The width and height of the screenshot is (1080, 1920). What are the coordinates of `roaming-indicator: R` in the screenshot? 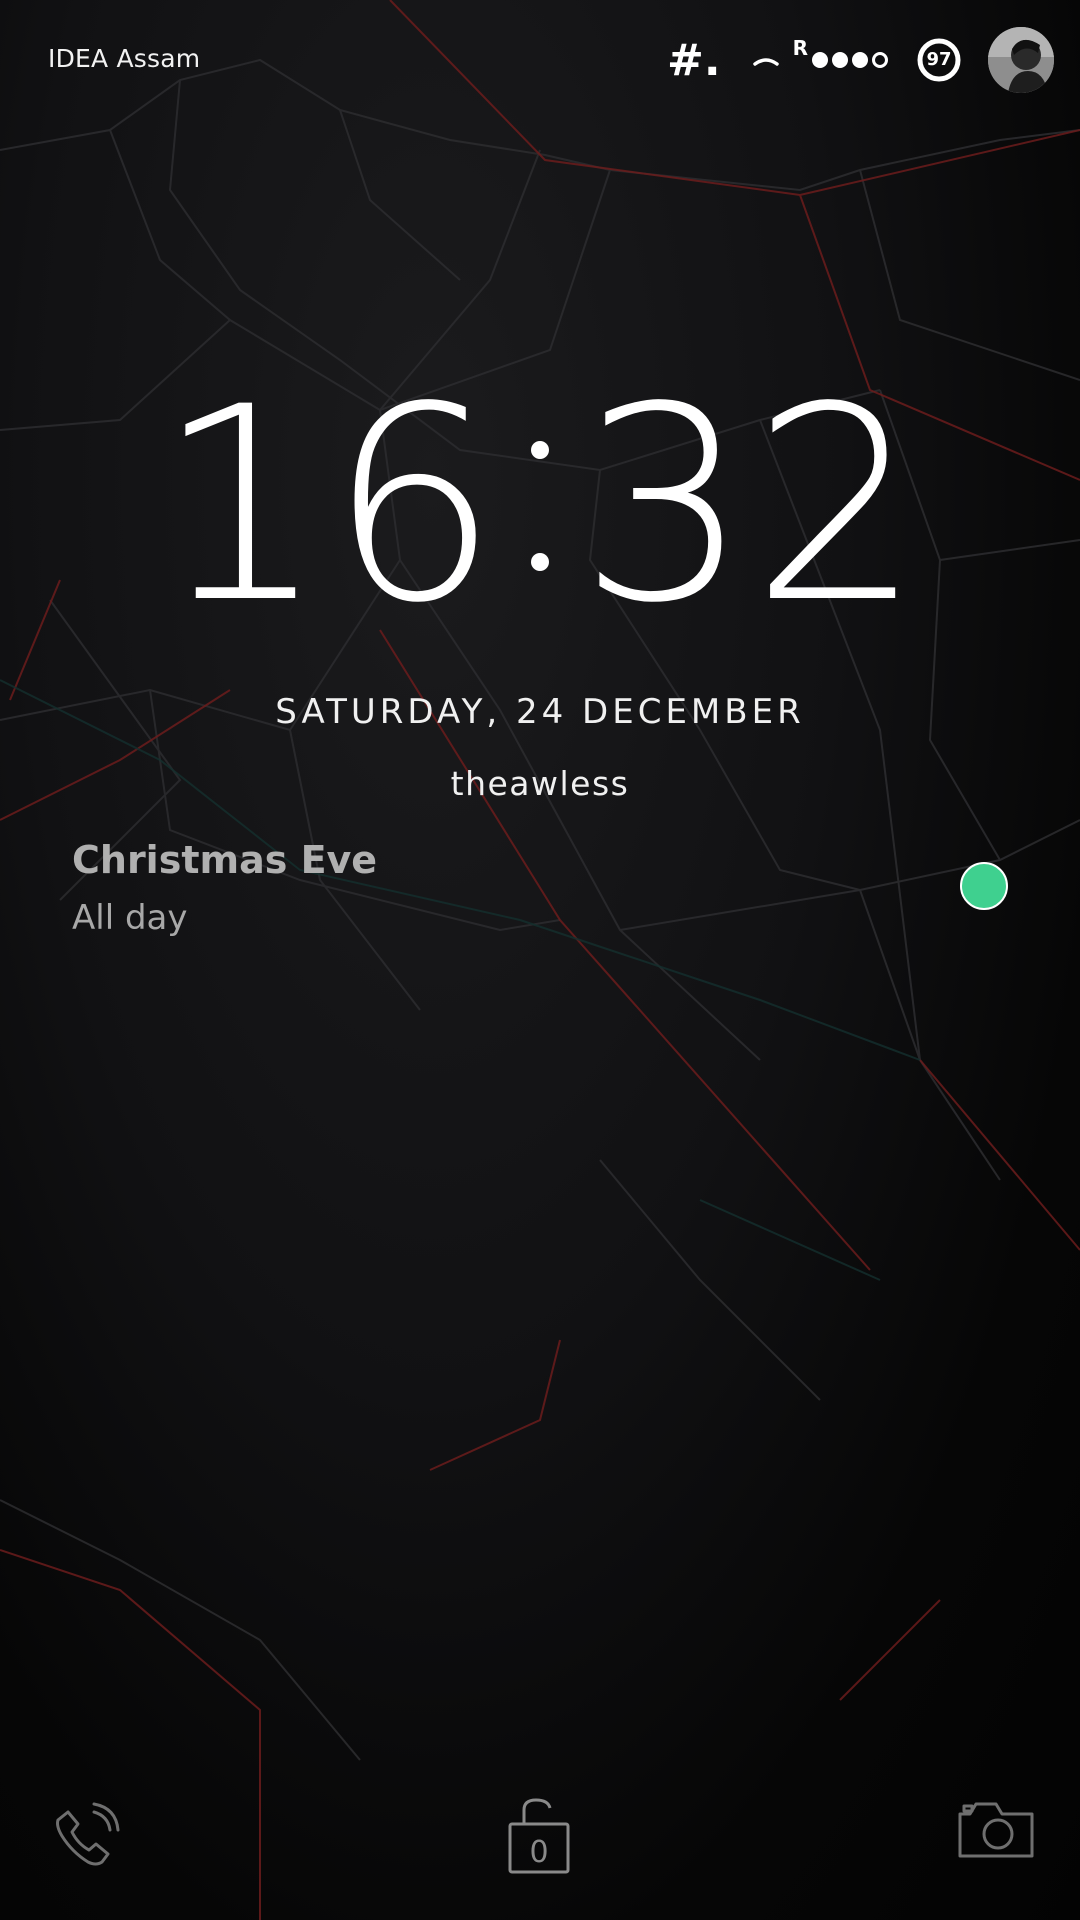 It's located at (800, 48).